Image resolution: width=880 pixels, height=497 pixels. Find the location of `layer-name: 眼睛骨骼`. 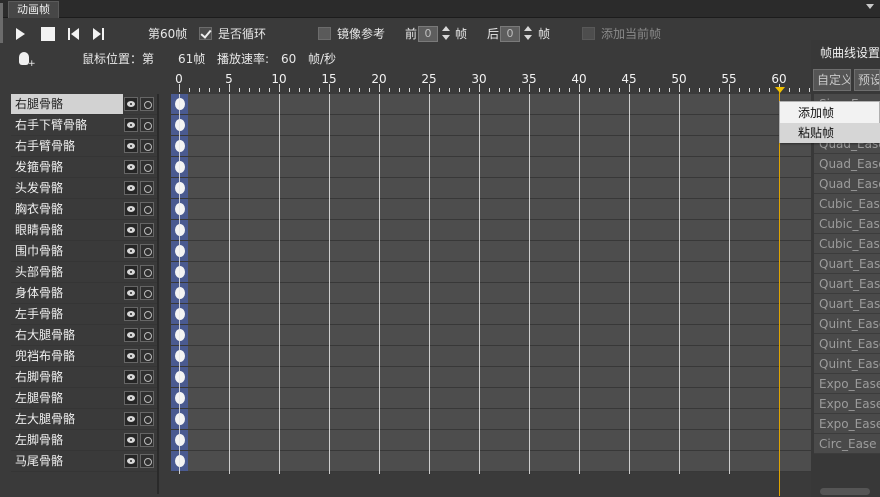

layer-name: 眼睛骨骼 is located at coordinates (67, 230).